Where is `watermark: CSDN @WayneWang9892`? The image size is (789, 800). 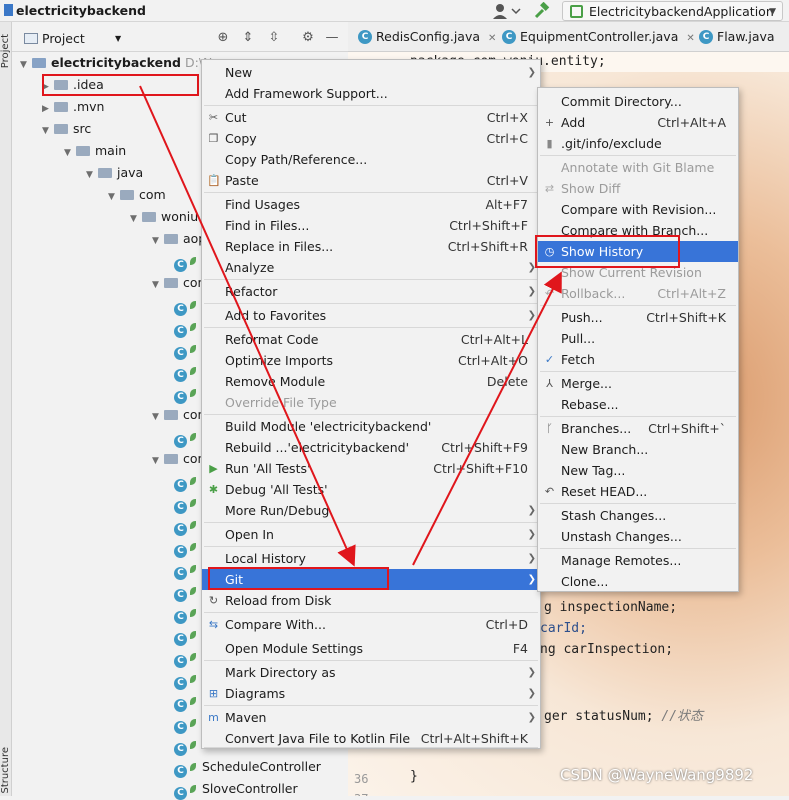 watermark: CSDN @WayneWang9892 is located at coordinates (657, 775).